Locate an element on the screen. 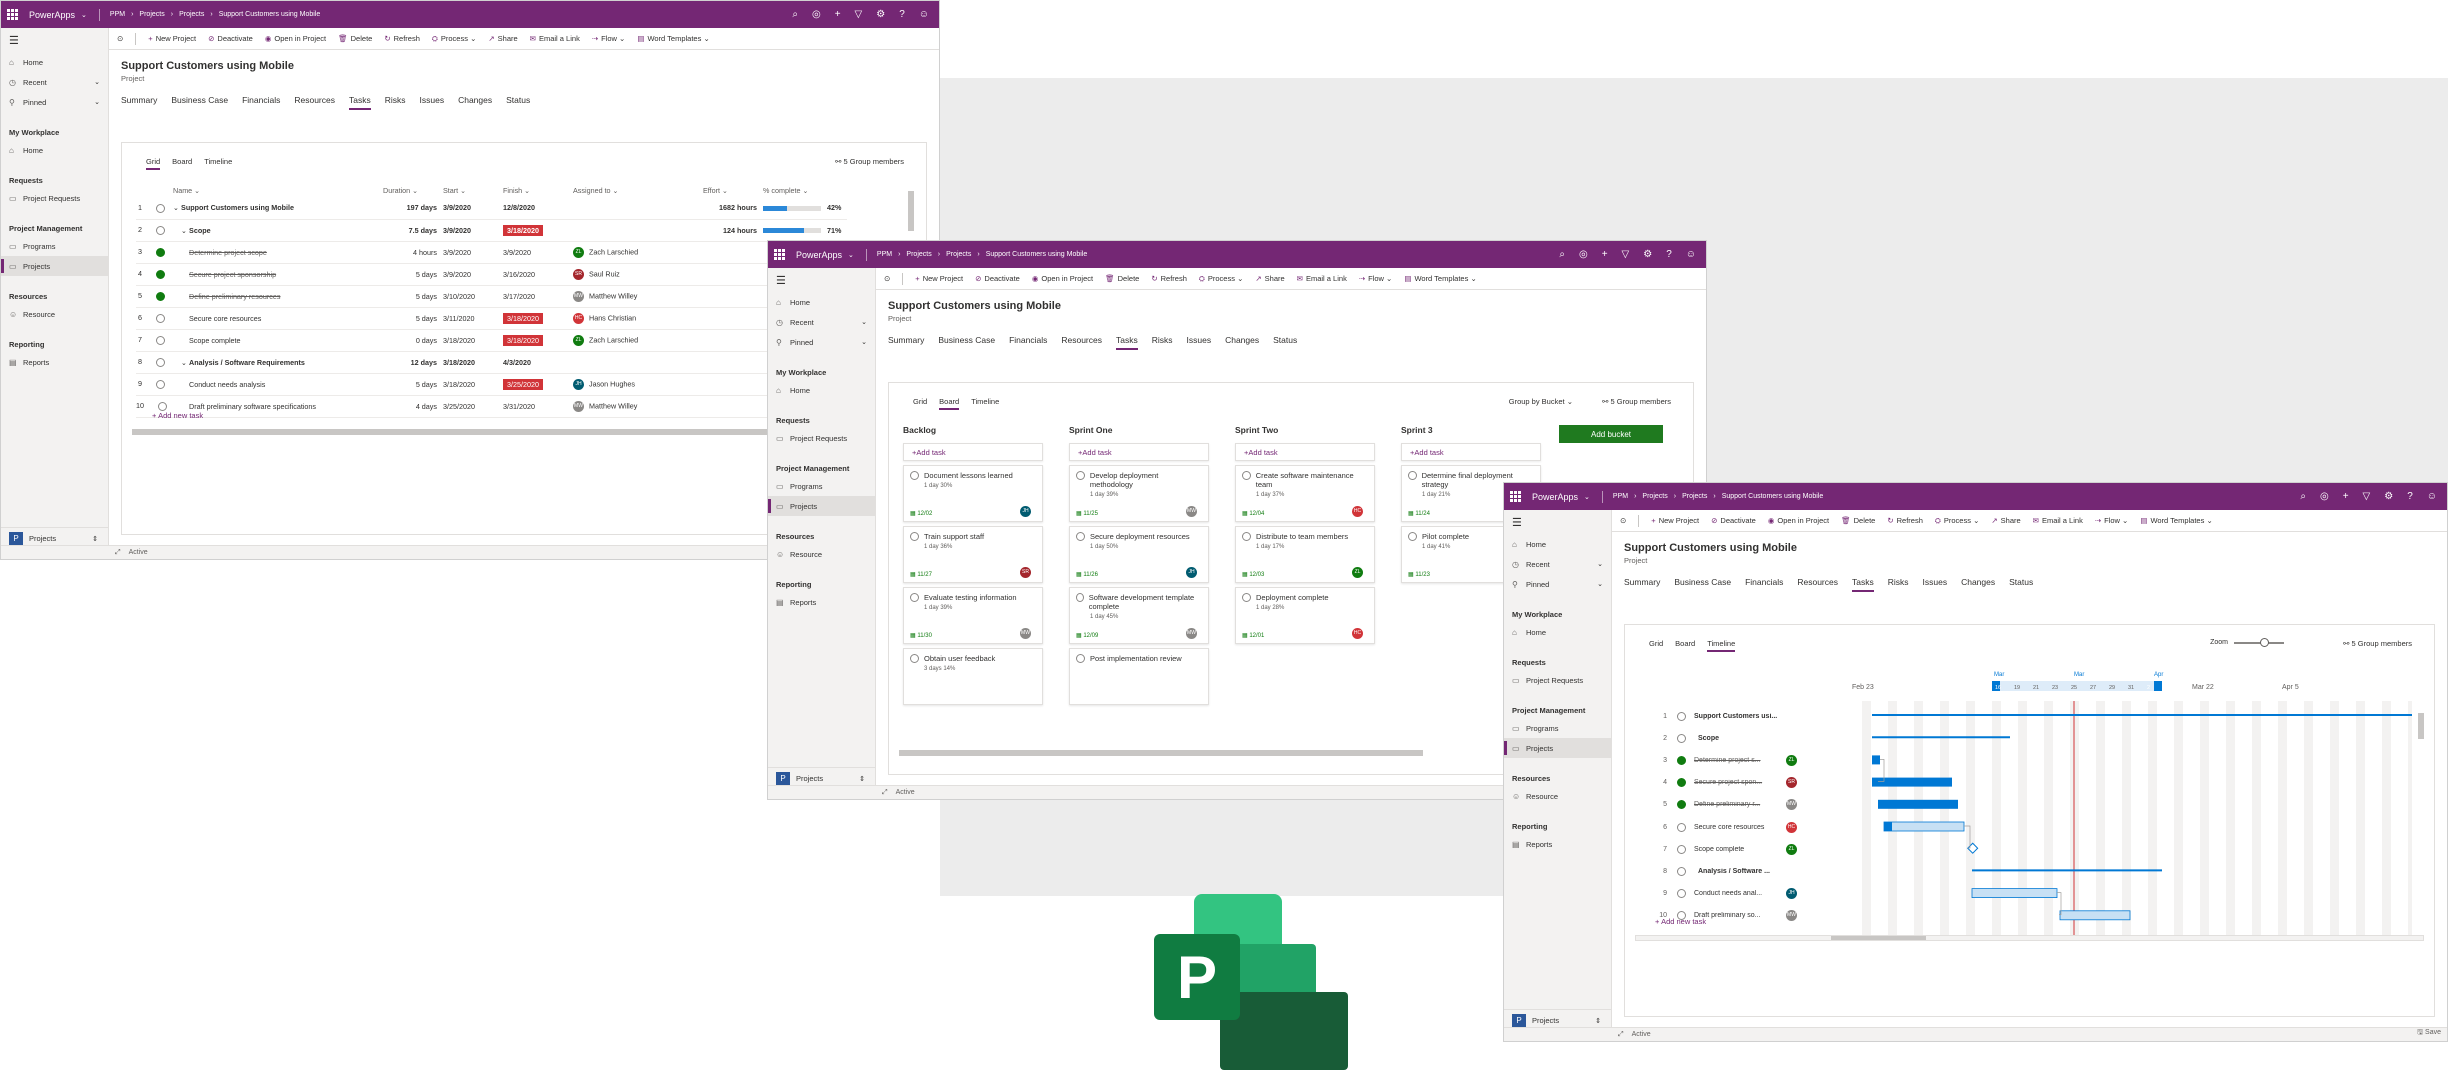 The image size is (2448, 1077). table-row: 2 Scope is located at coordinates (1737, 738).